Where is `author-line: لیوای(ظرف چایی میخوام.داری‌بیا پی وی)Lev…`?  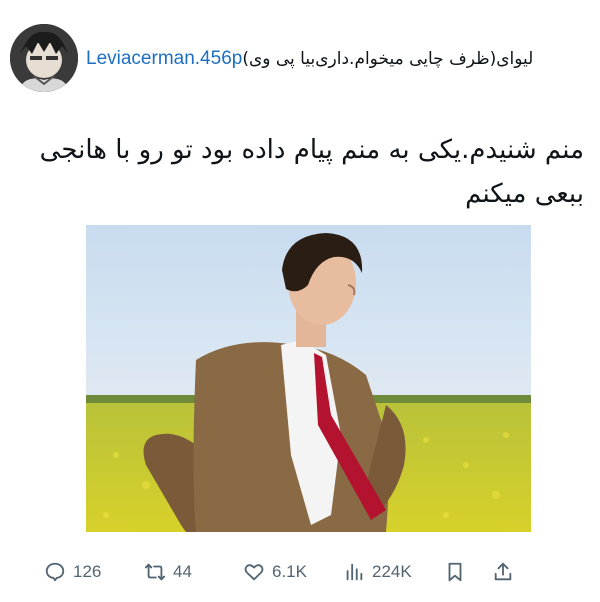 author-line: لیوای(ظرف چایی میخوام.داری‌بیا پی وی)Lev… is located at coordinates (336, 62).